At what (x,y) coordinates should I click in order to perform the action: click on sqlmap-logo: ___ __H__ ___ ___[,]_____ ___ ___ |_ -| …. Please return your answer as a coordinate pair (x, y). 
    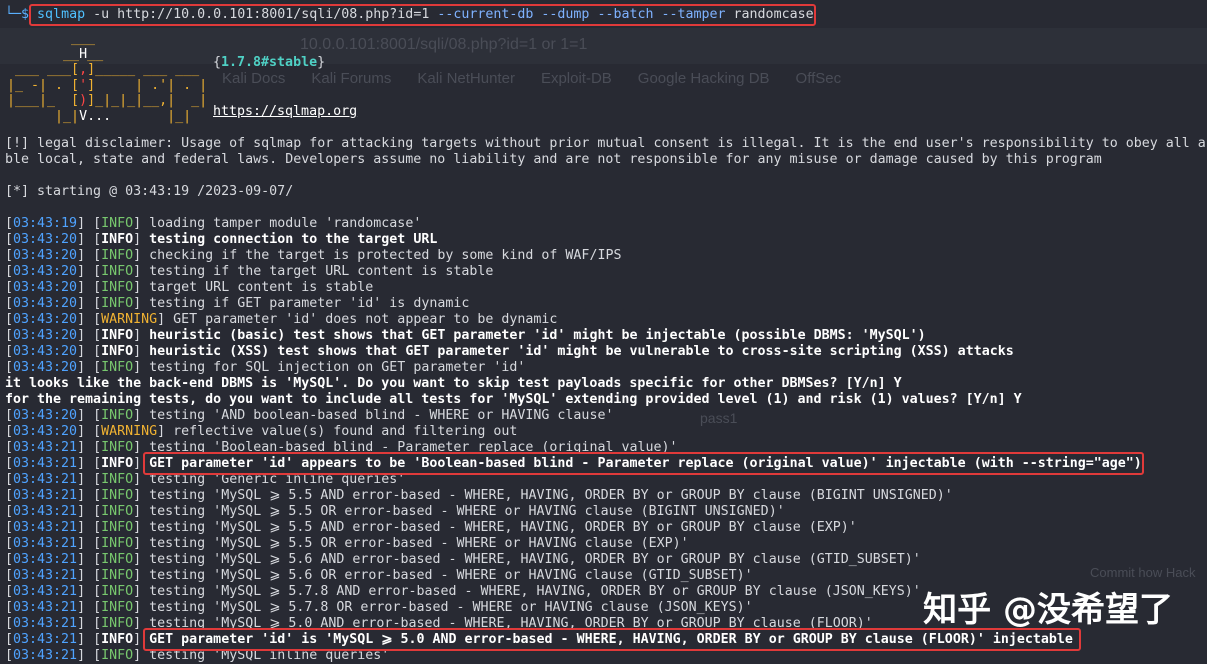
    Looking at the image, I should click on (107, 77).